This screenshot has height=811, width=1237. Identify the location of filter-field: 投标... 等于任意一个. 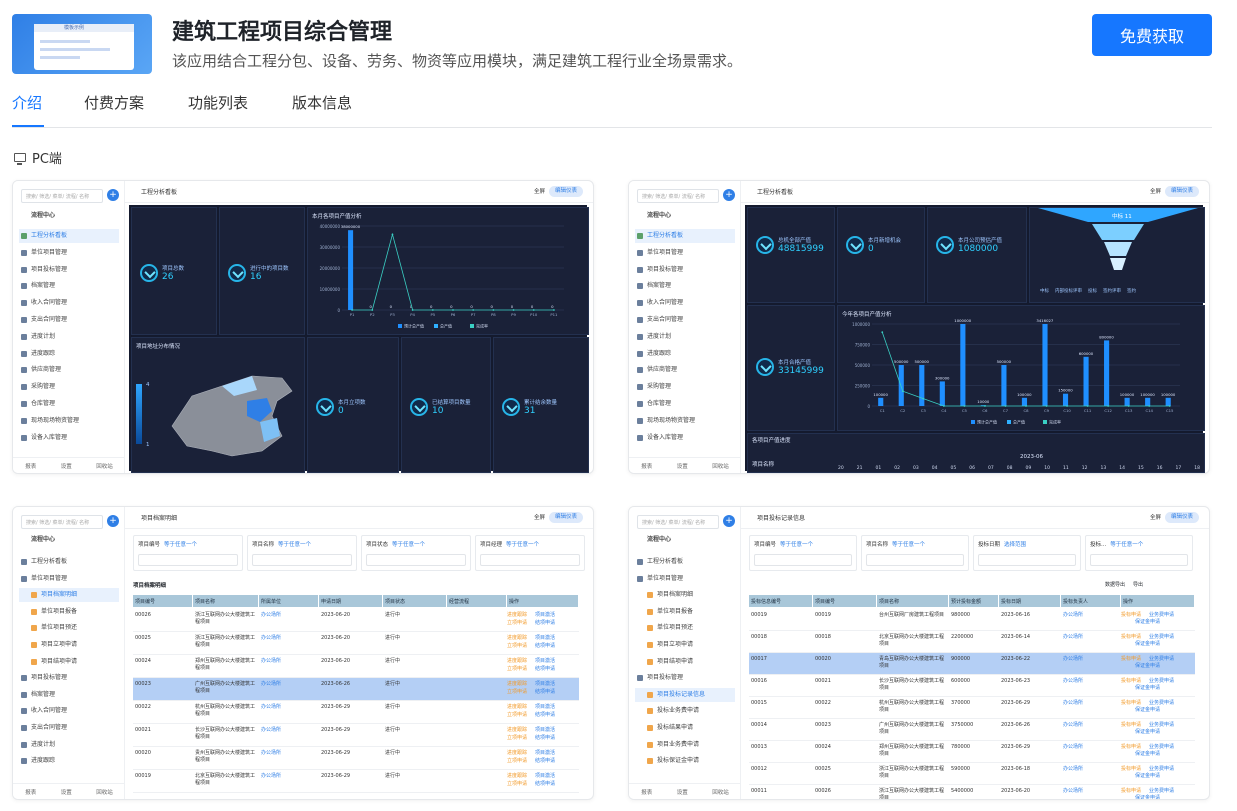
(1139, 553).